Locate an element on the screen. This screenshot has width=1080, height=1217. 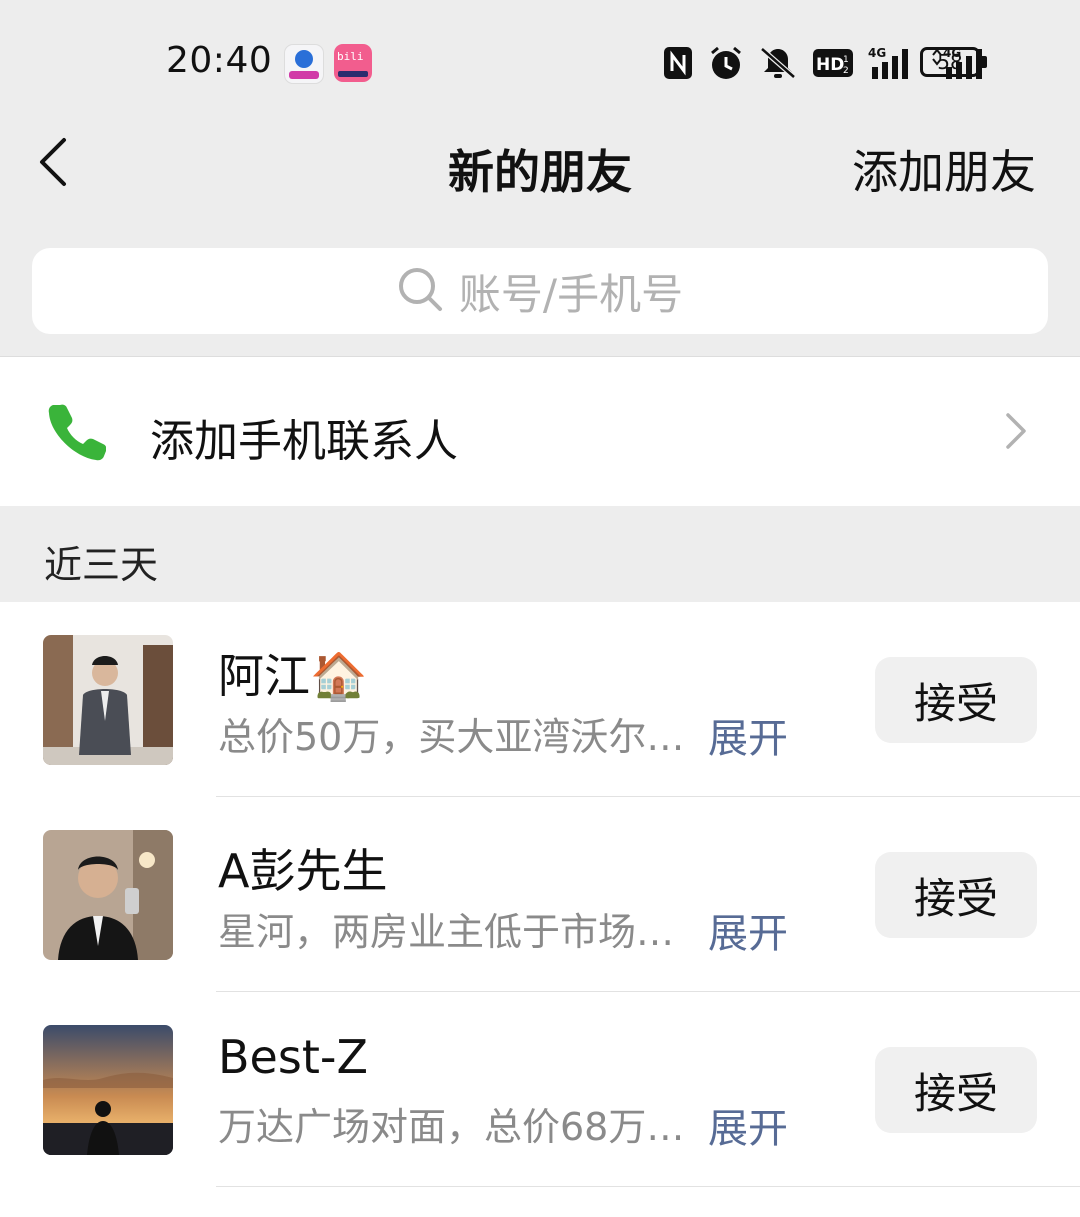
battery-icon: 58 is located at coordinates (950, 62).